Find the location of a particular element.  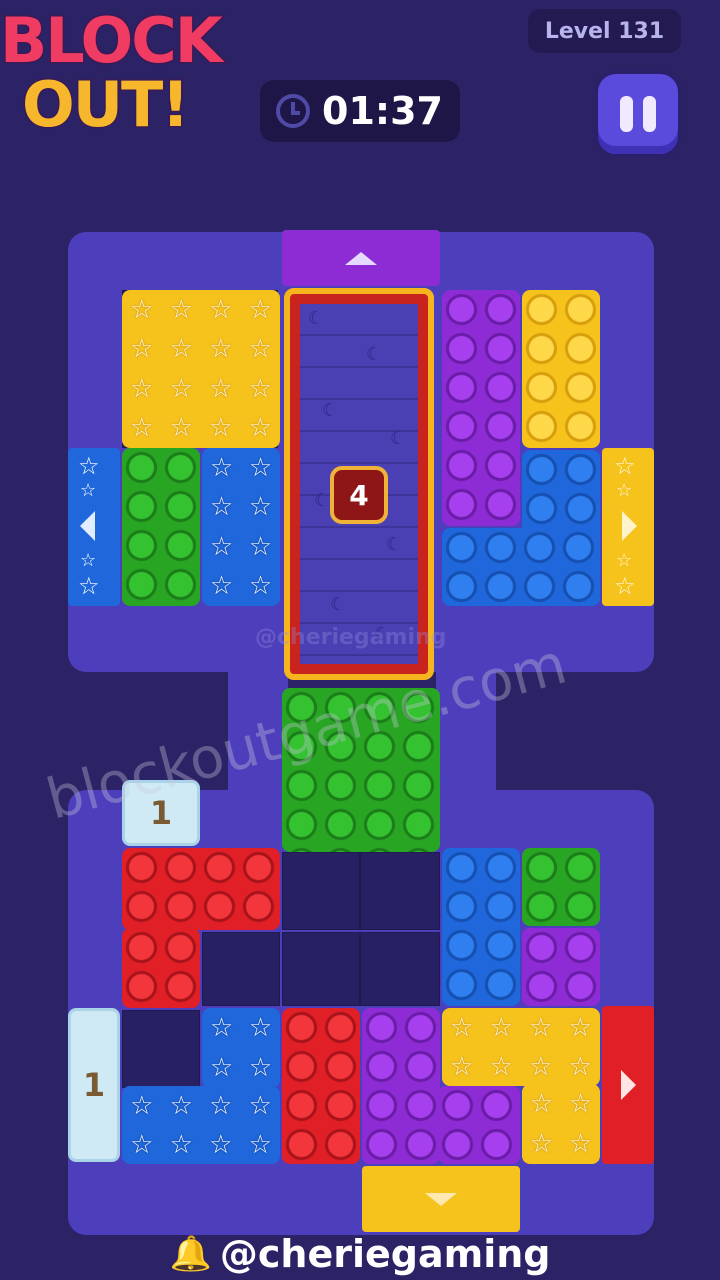

channel-handle: @cheriegaming is located at coordinates (385, 1254).